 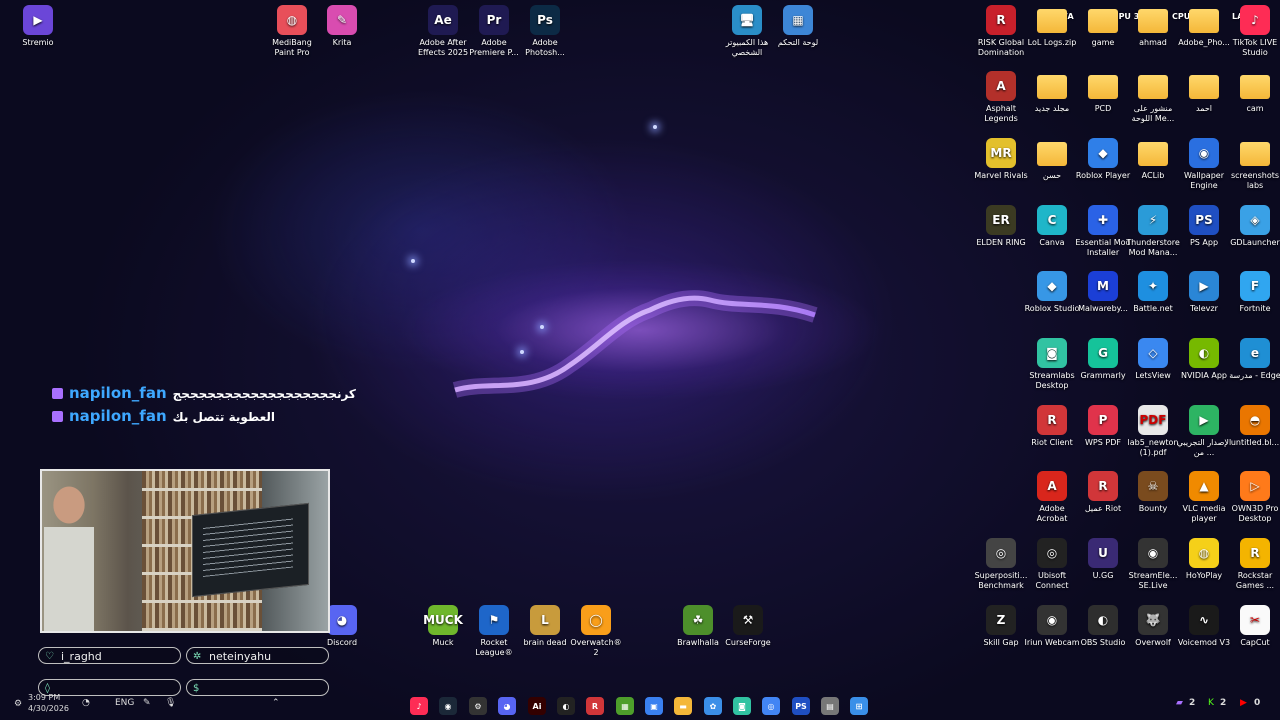 I want to click on taskbar-illustrator-icon: Ai, so click(x=537, y=706).